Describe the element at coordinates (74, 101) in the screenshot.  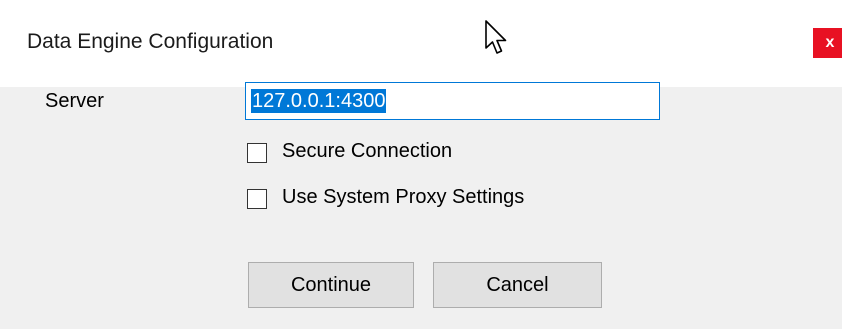
I see `server-label: Server` at that location.